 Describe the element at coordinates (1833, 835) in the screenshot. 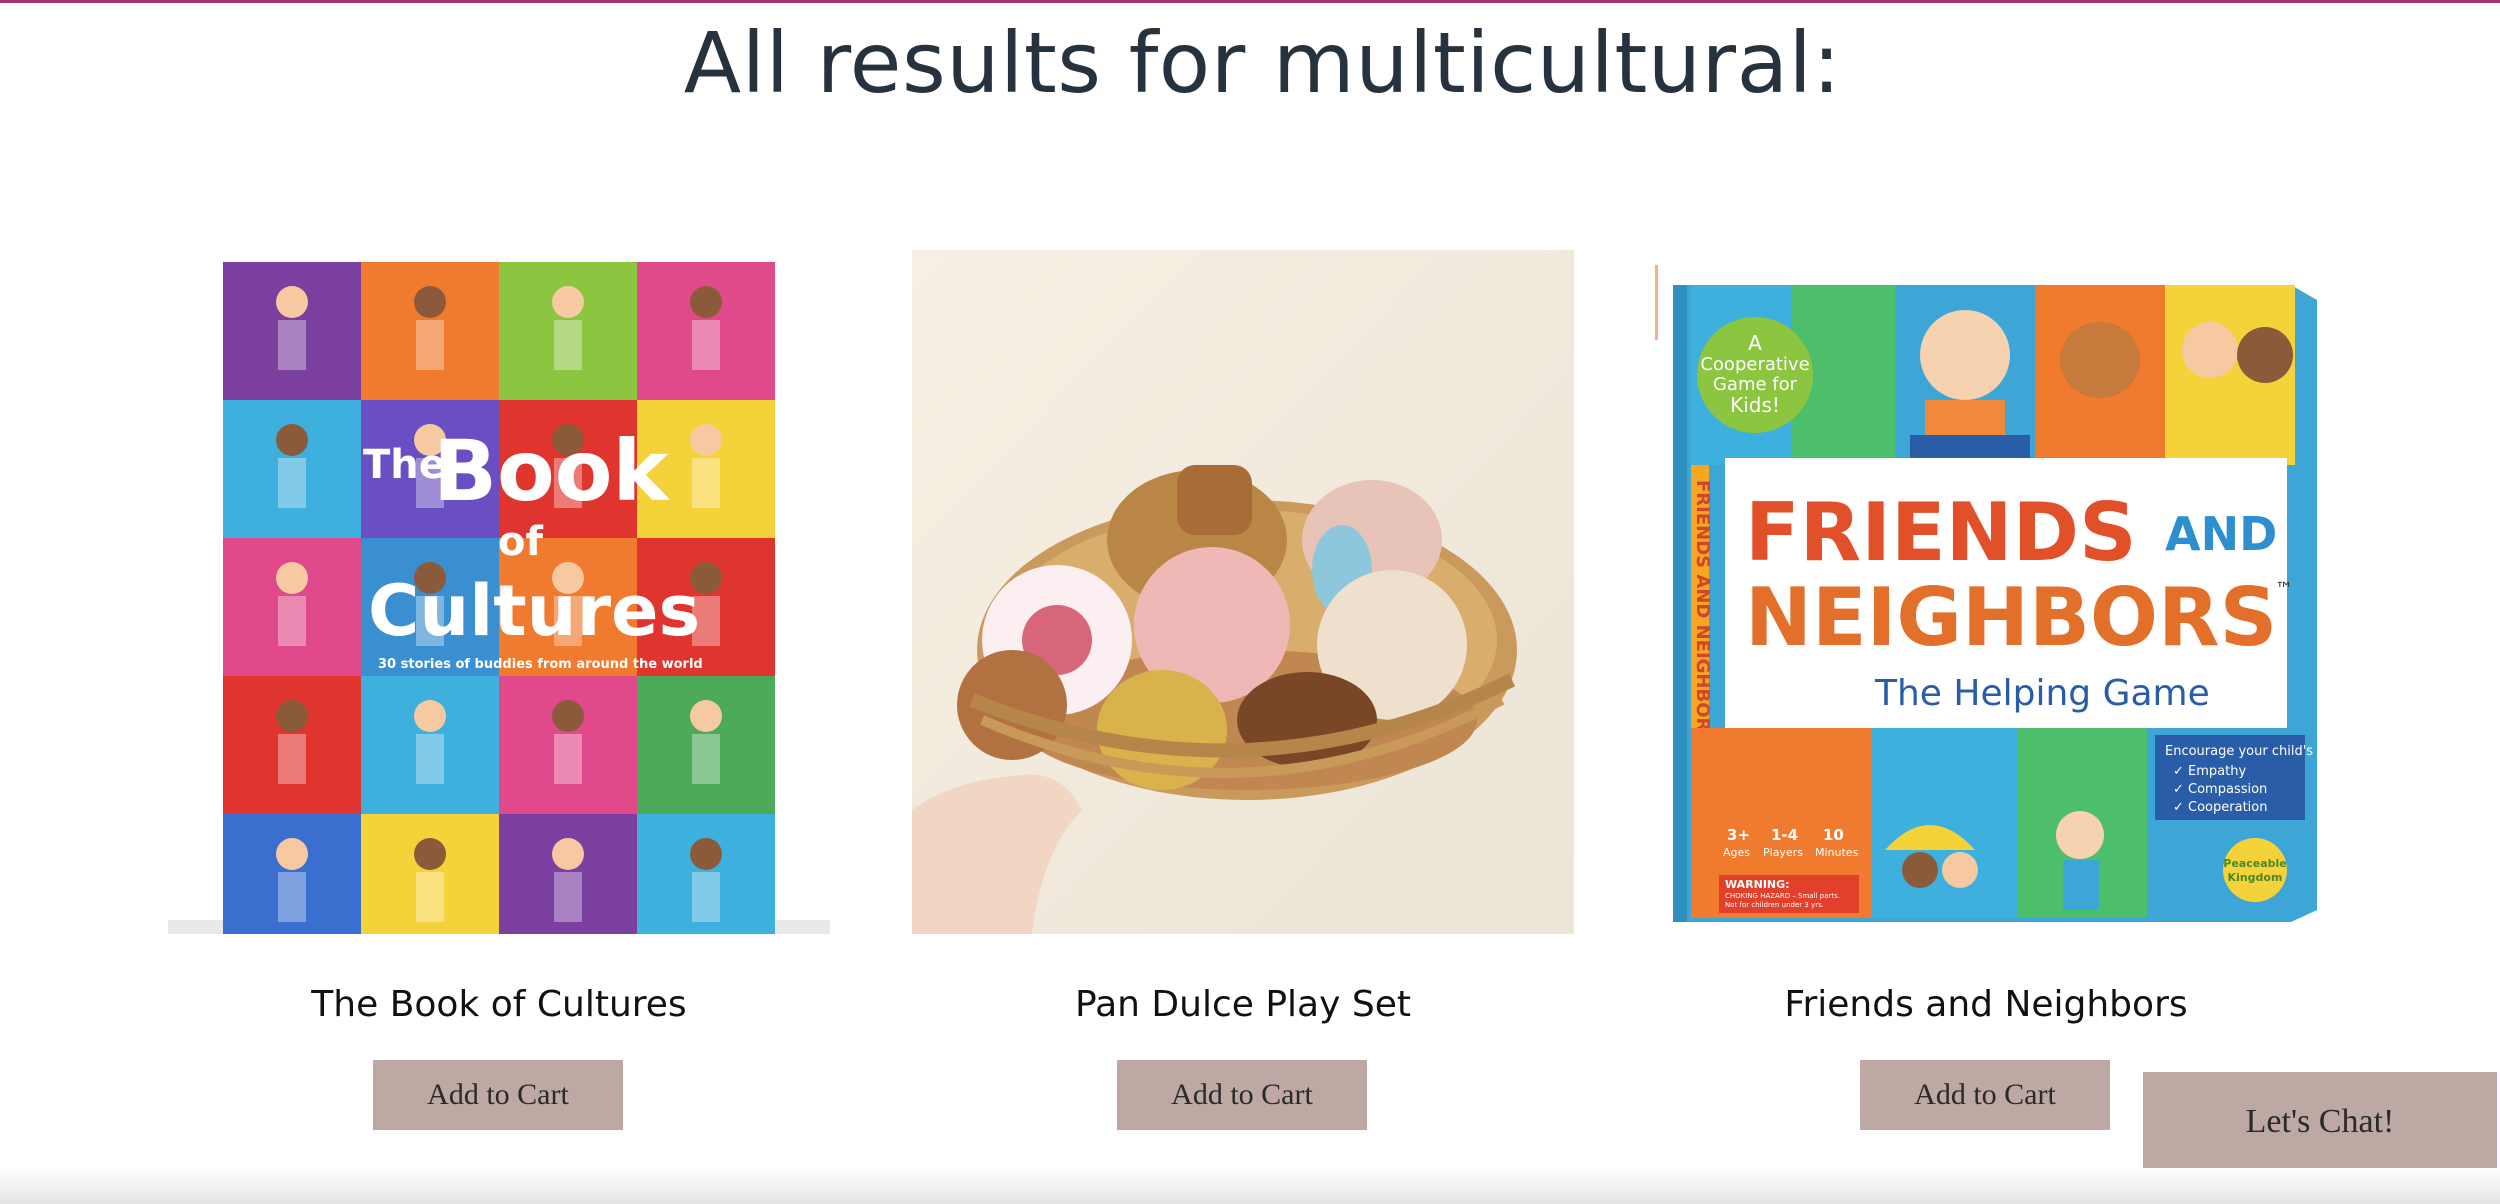

I see `minutes-value: 10` at that location.